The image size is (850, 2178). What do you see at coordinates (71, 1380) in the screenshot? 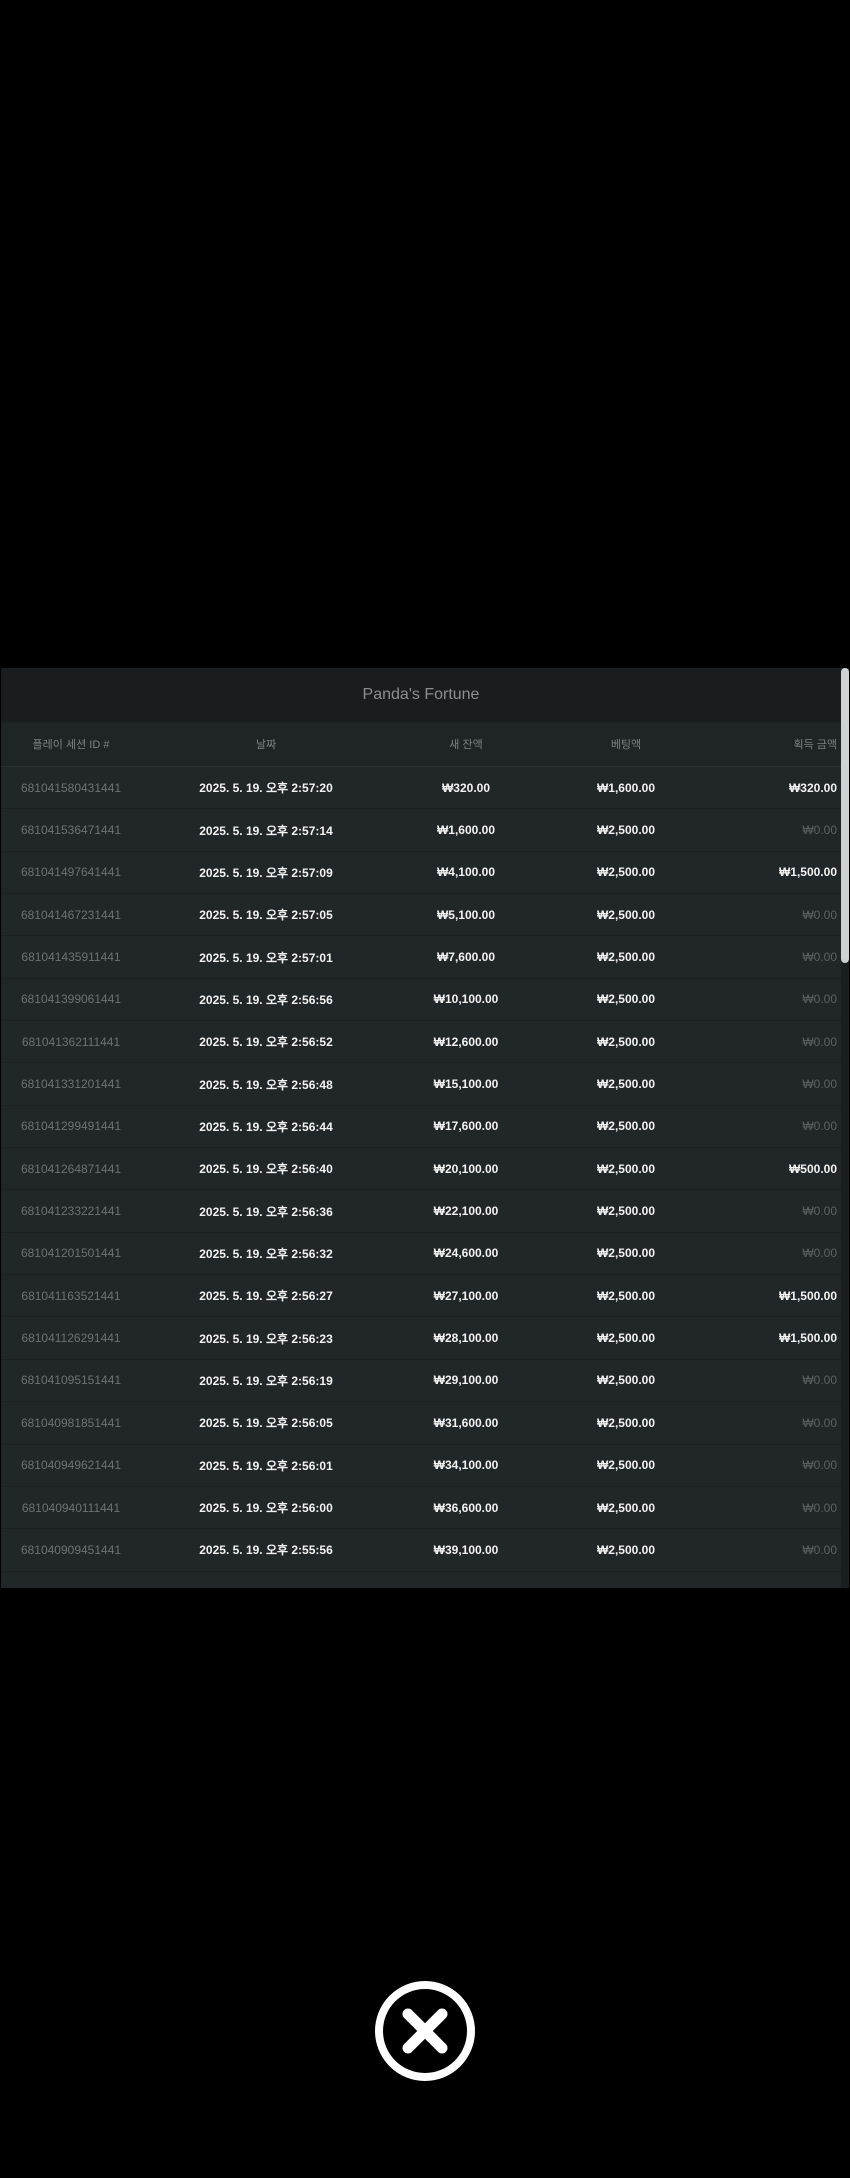
I see `session-id: 681041095151441` at bounding box center [71, 1380].